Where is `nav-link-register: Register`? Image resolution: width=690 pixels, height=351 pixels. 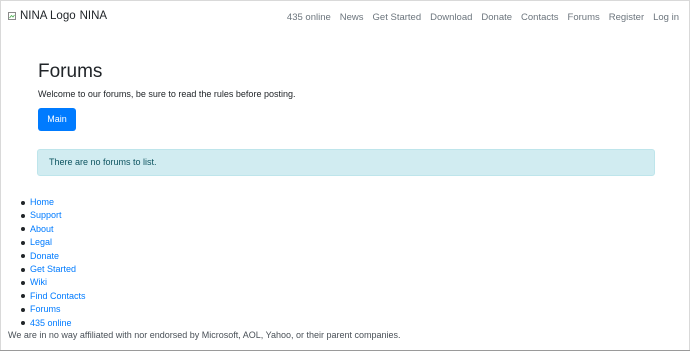
nav-link-register: Register is located at coordinates (626, 17).